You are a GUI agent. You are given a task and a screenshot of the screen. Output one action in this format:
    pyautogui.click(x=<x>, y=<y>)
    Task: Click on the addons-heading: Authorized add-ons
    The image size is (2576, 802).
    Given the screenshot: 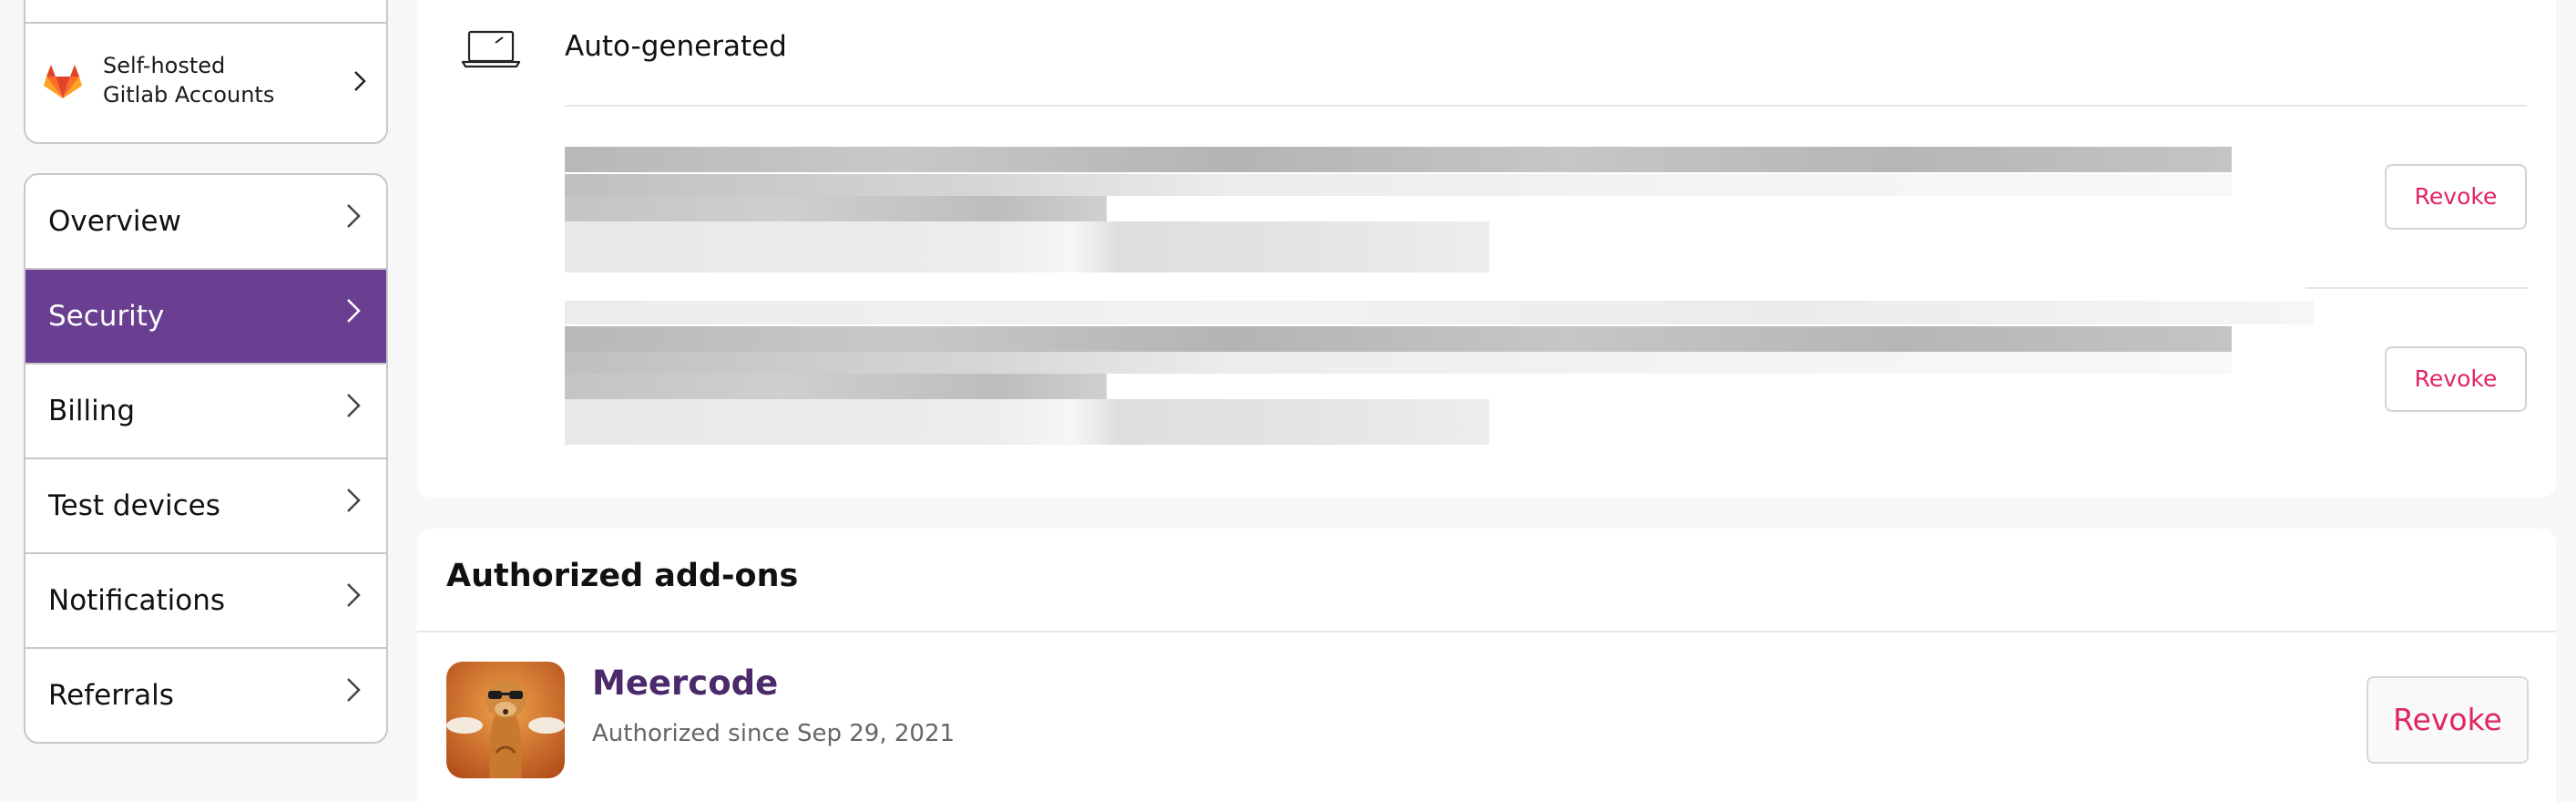 What is the action you would take?
    pyautogui.click(x=622, y=576)
    